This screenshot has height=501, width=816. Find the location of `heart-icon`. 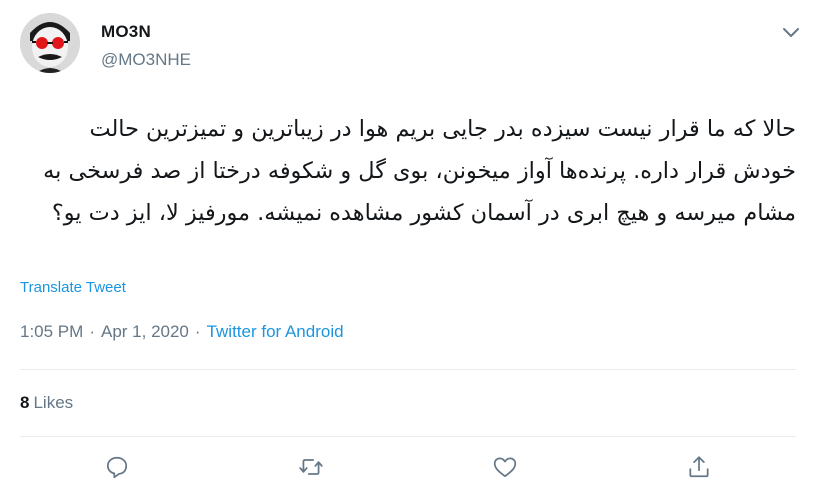

heart-icon is located at coordinates (505, 467).